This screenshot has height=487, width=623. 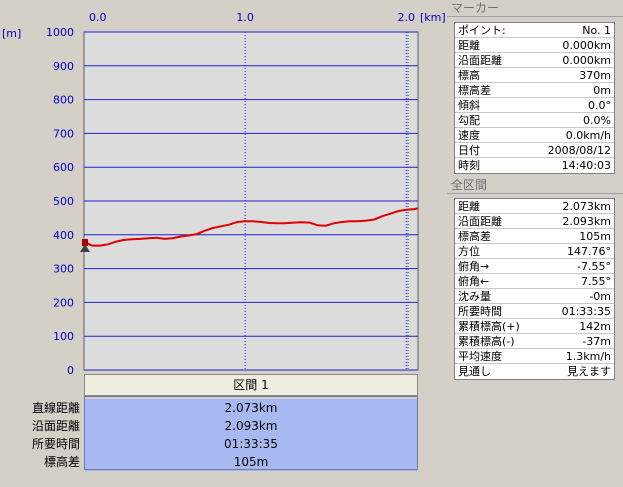 What do you see at coordinates (534, 206) in the screenshot?
I see `property-row: 距離 2.073km` at bounding box center [534, 206].